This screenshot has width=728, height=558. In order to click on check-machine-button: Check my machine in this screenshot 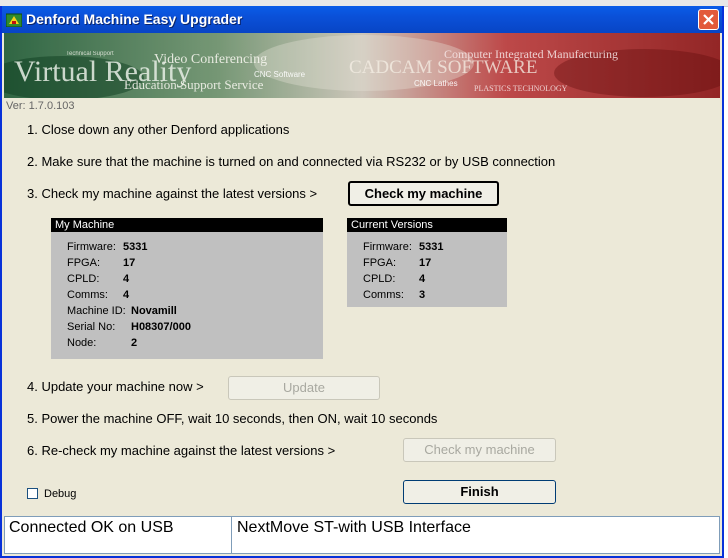, I will do `click(423, 193)`.